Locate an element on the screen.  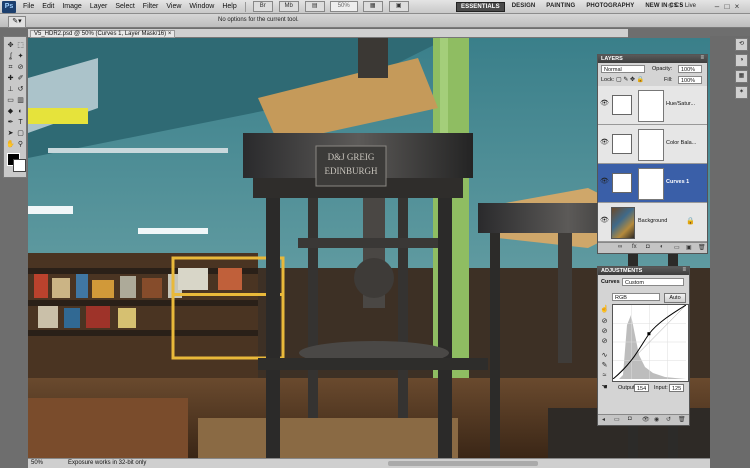
opacity-field: 100% is located at coordinates (690, 69).